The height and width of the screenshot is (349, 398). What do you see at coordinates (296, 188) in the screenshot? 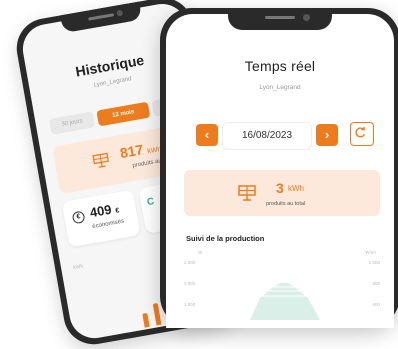
I see `production-unit: kWh` at bounding box center [296, 188].